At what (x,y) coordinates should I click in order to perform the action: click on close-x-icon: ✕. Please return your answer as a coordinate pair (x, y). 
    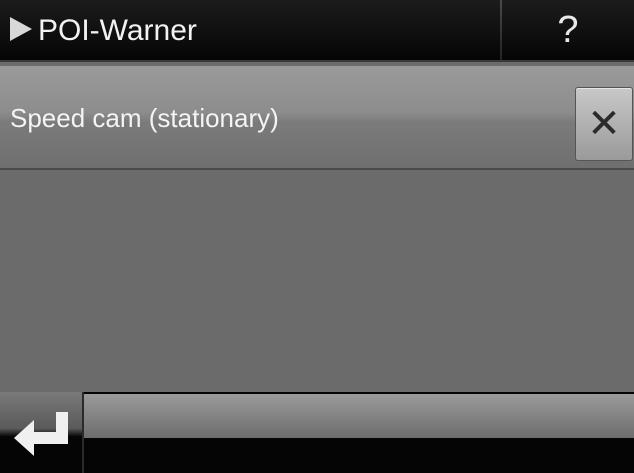
    Looking at the image, I should click on (604, 124).